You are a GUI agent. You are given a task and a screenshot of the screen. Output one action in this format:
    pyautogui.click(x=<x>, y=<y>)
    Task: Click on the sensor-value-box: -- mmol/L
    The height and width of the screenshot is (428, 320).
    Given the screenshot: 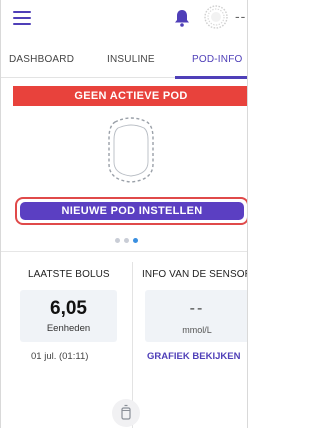 What is the action you would take?
    pyautogui.click(x=196, y=316)
    